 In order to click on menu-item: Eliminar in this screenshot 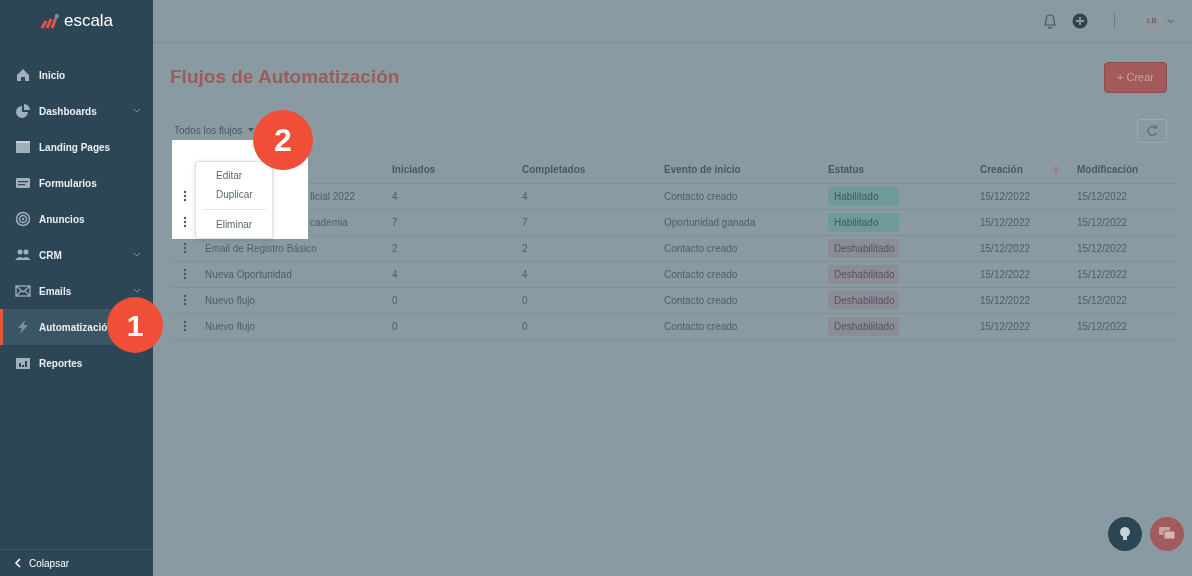, I will do `click(234, 224)`.